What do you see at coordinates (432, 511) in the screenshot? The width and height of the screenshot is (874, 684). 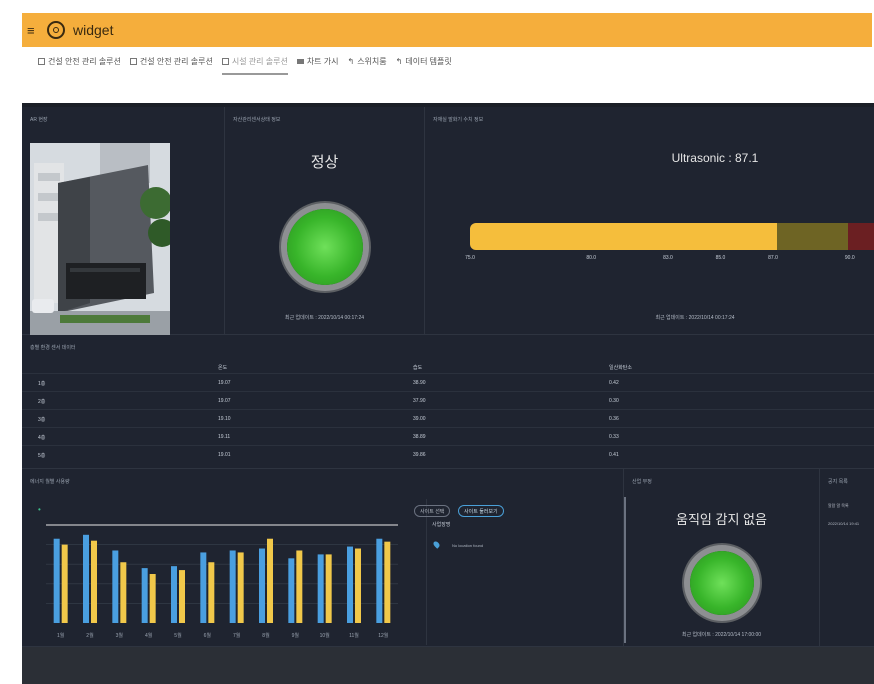 I see `site-select: 사이트 선택` at bounding box center [432, 511].